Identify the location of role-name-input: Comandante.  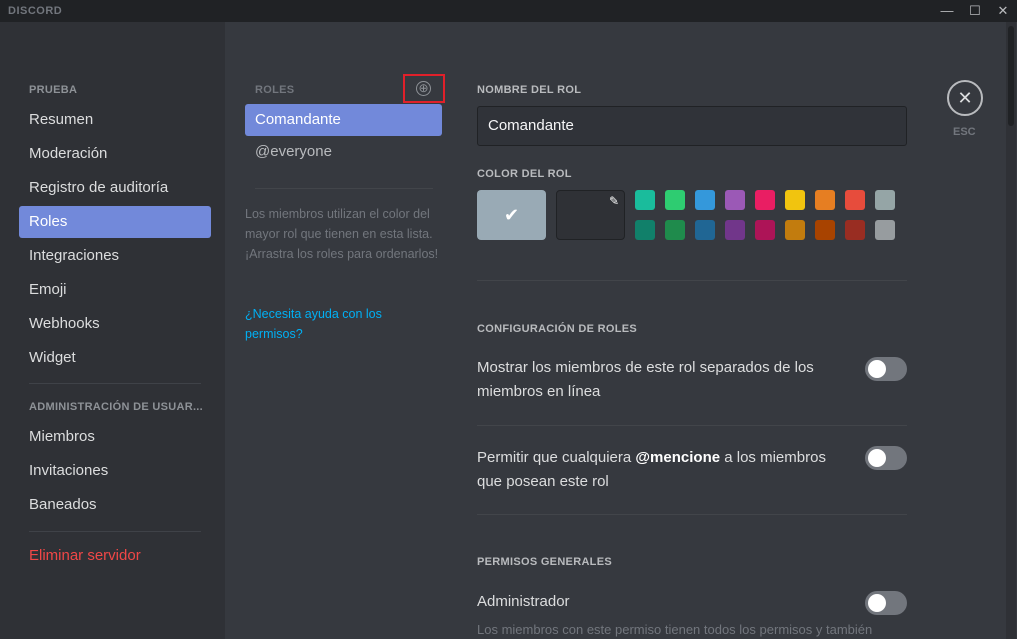
(692, 126).